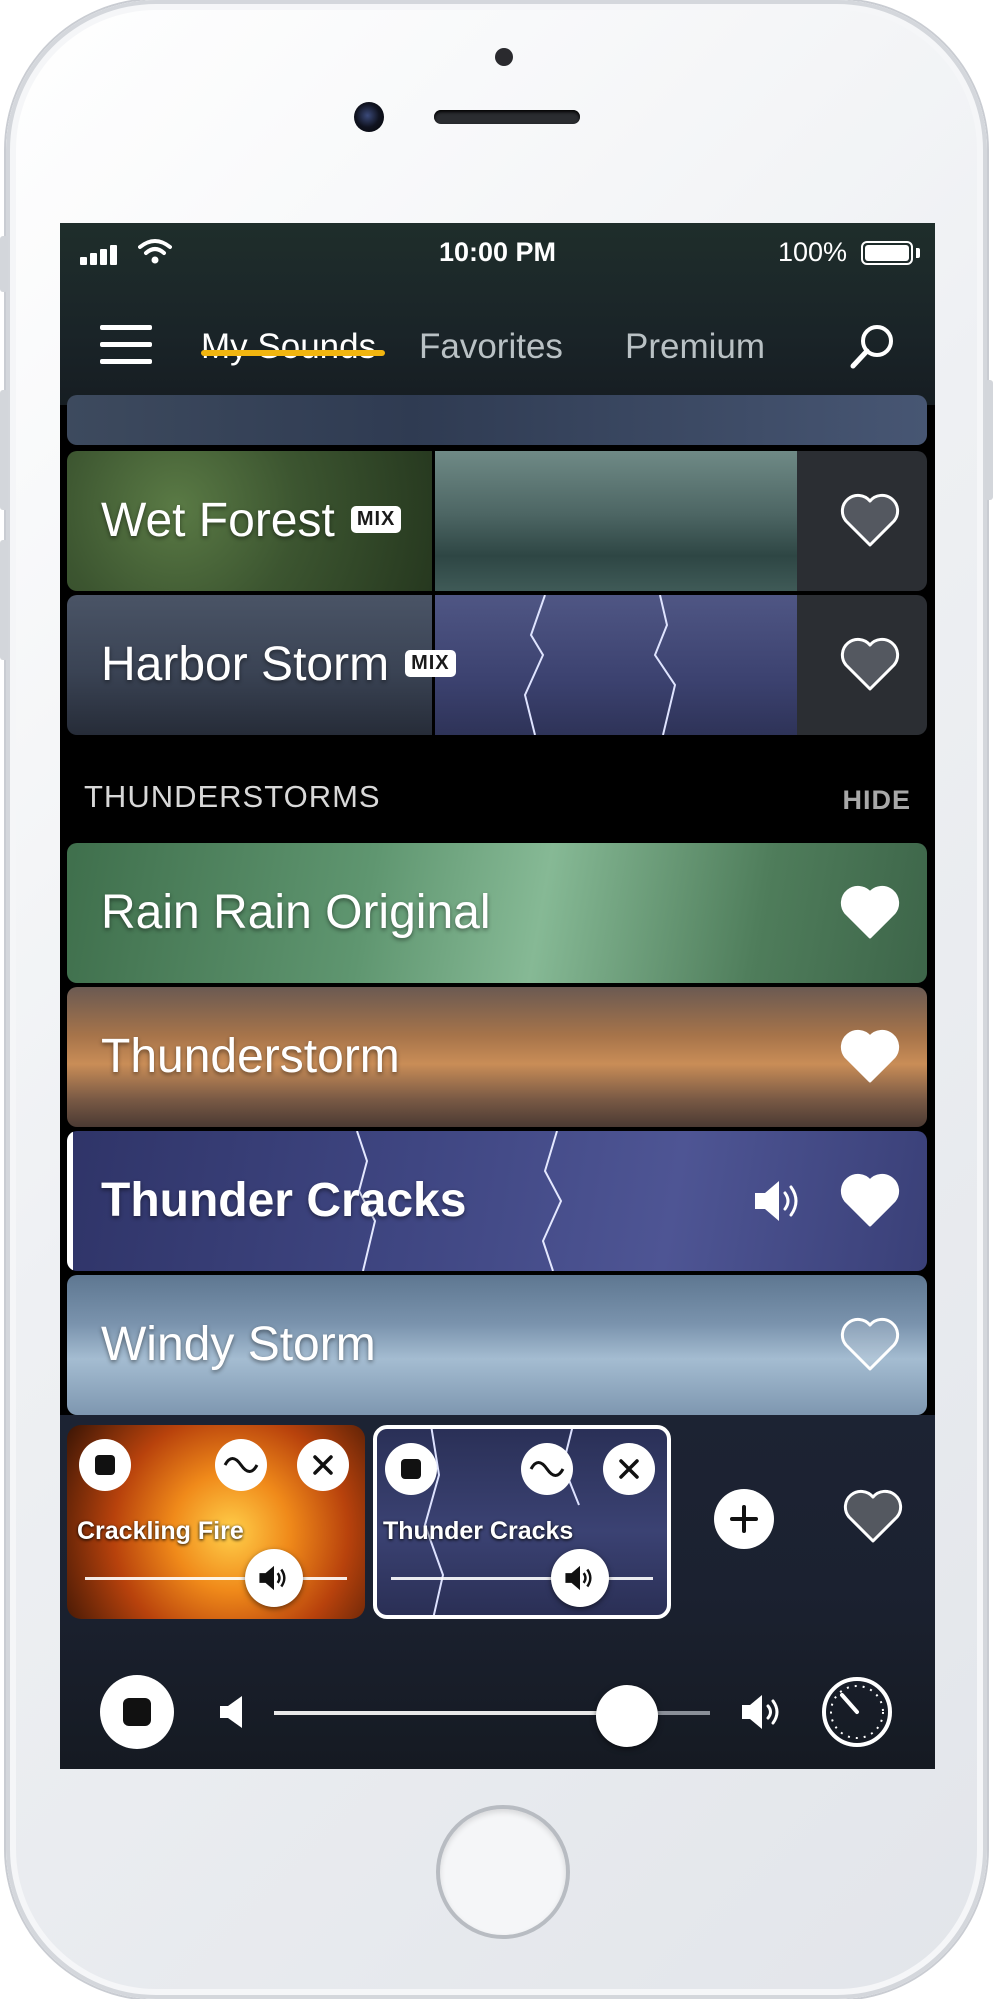 The image size is (993, 1999). I want to click on mix-thumbnail-lightning, so click(616, 665).